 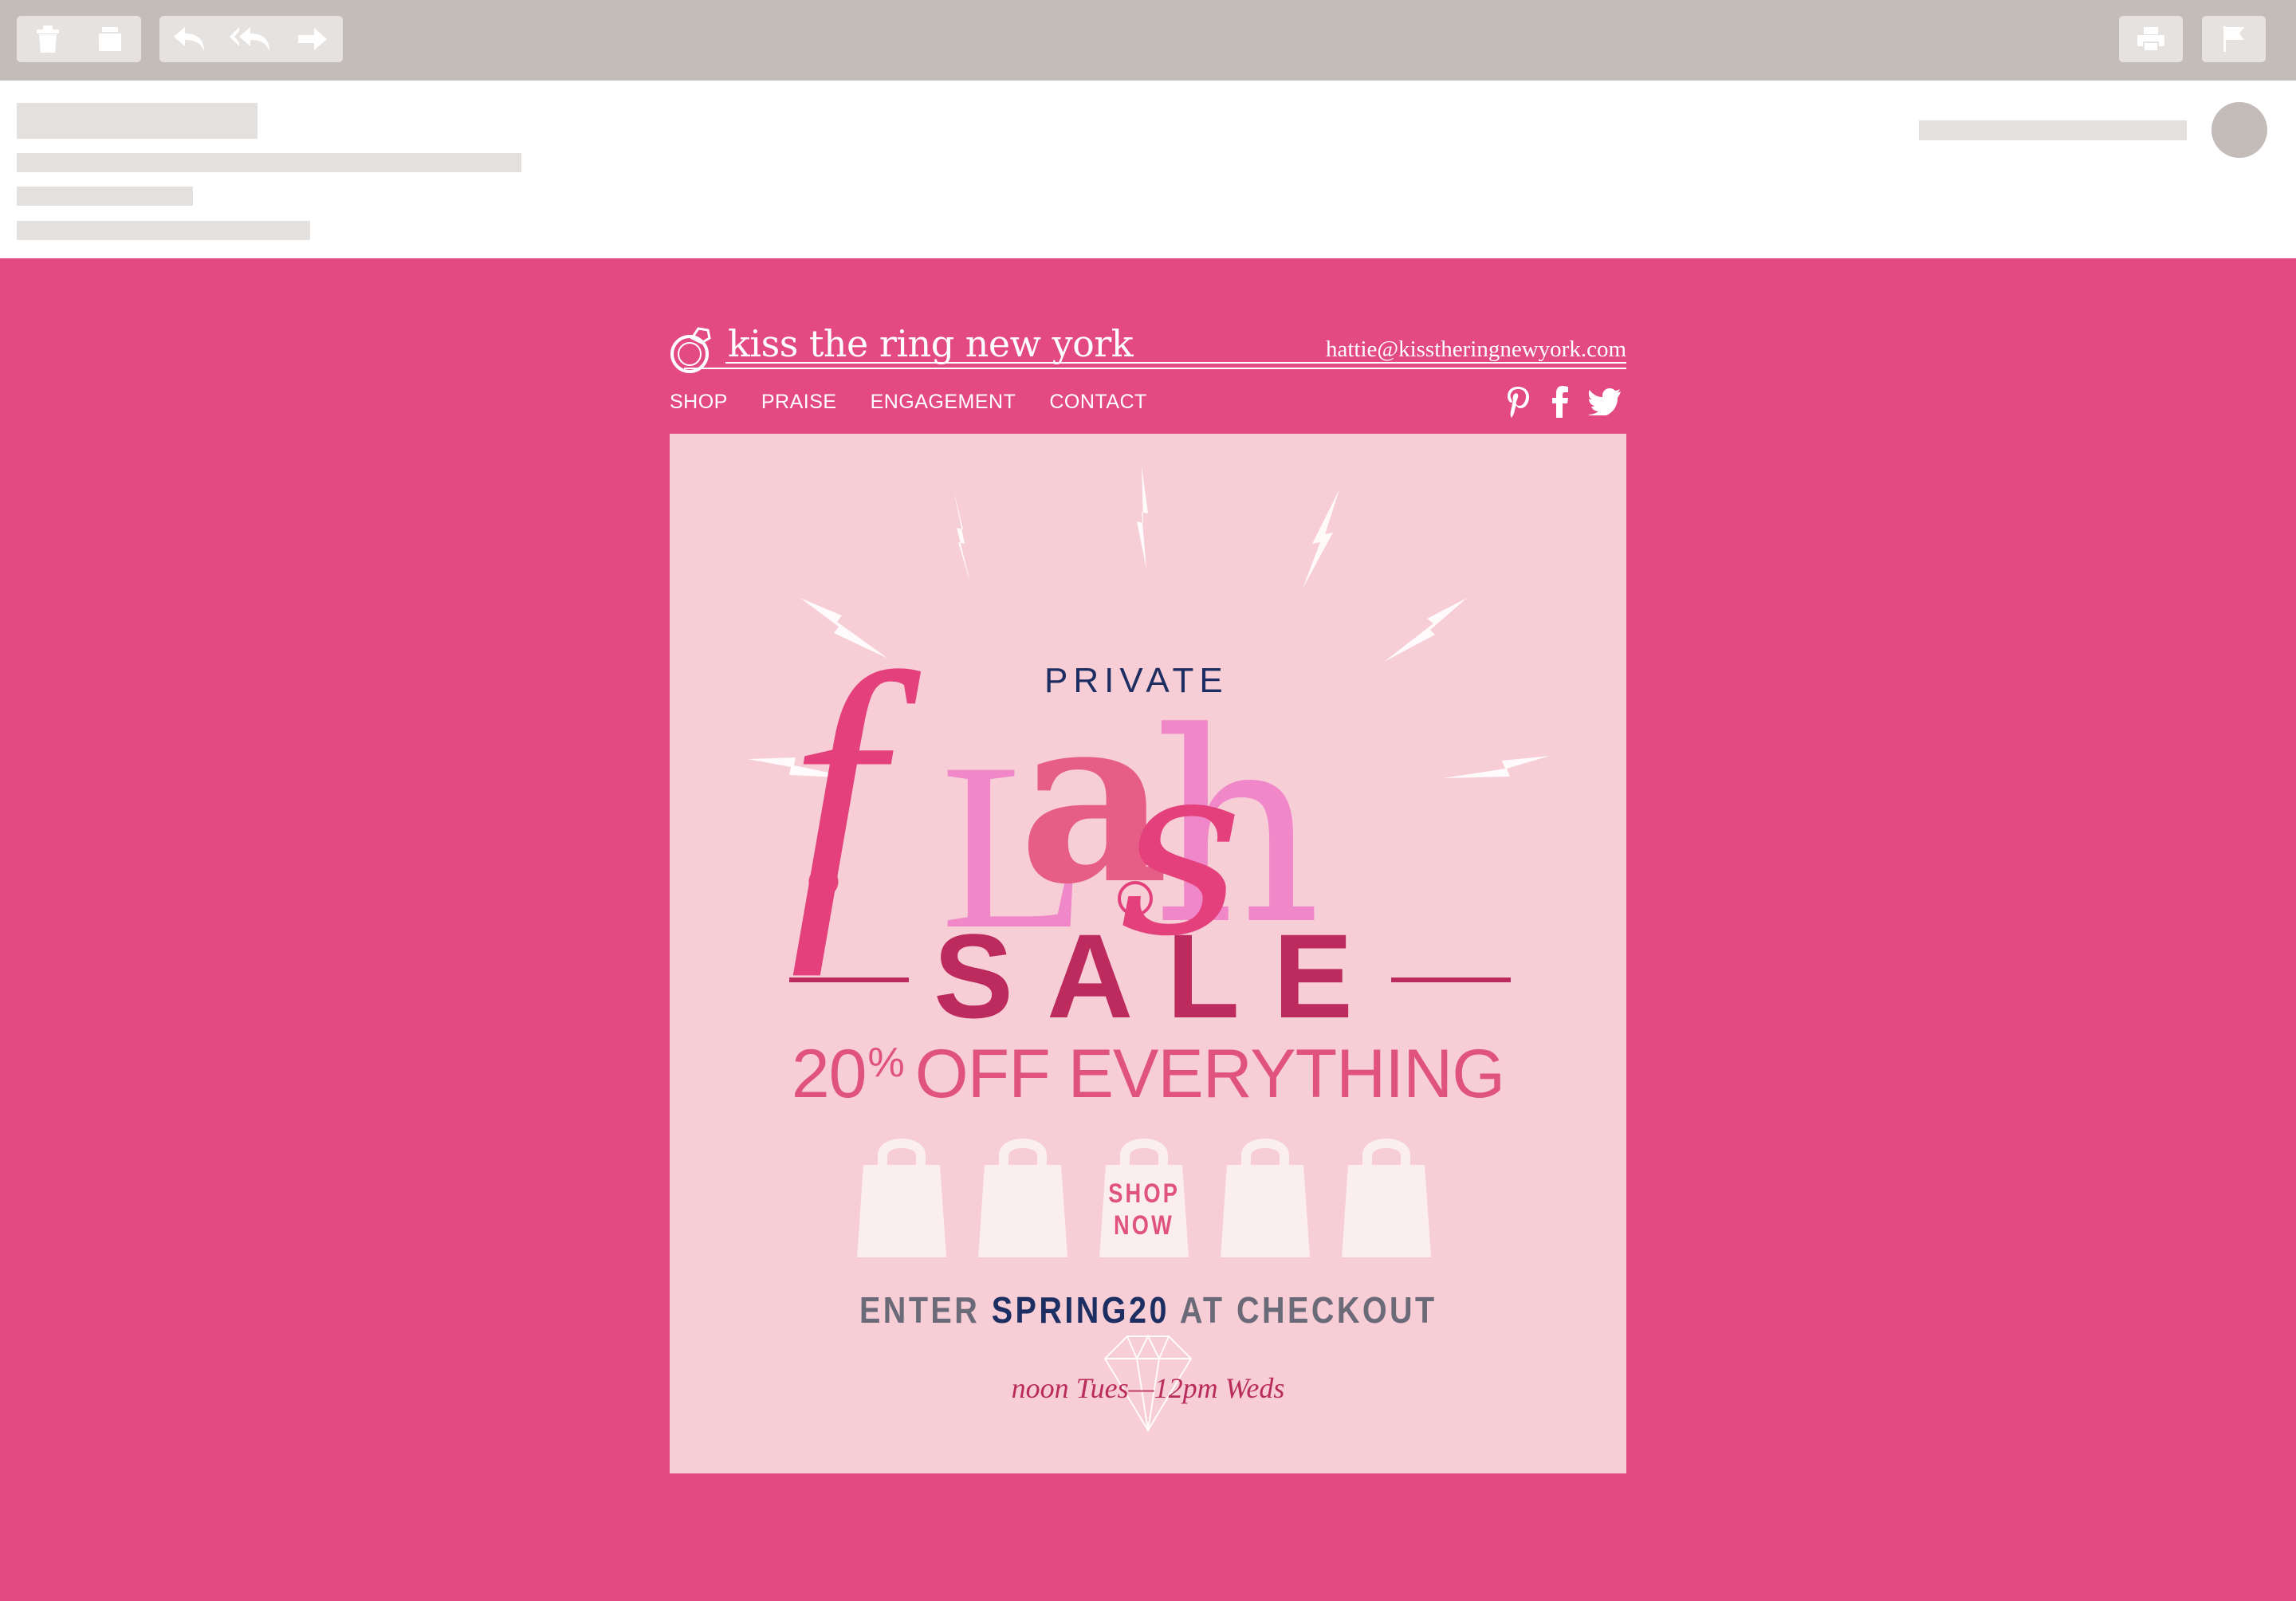 I want to click on shop-now-label: SHOP NOW, so click(x=1144, y=1209).